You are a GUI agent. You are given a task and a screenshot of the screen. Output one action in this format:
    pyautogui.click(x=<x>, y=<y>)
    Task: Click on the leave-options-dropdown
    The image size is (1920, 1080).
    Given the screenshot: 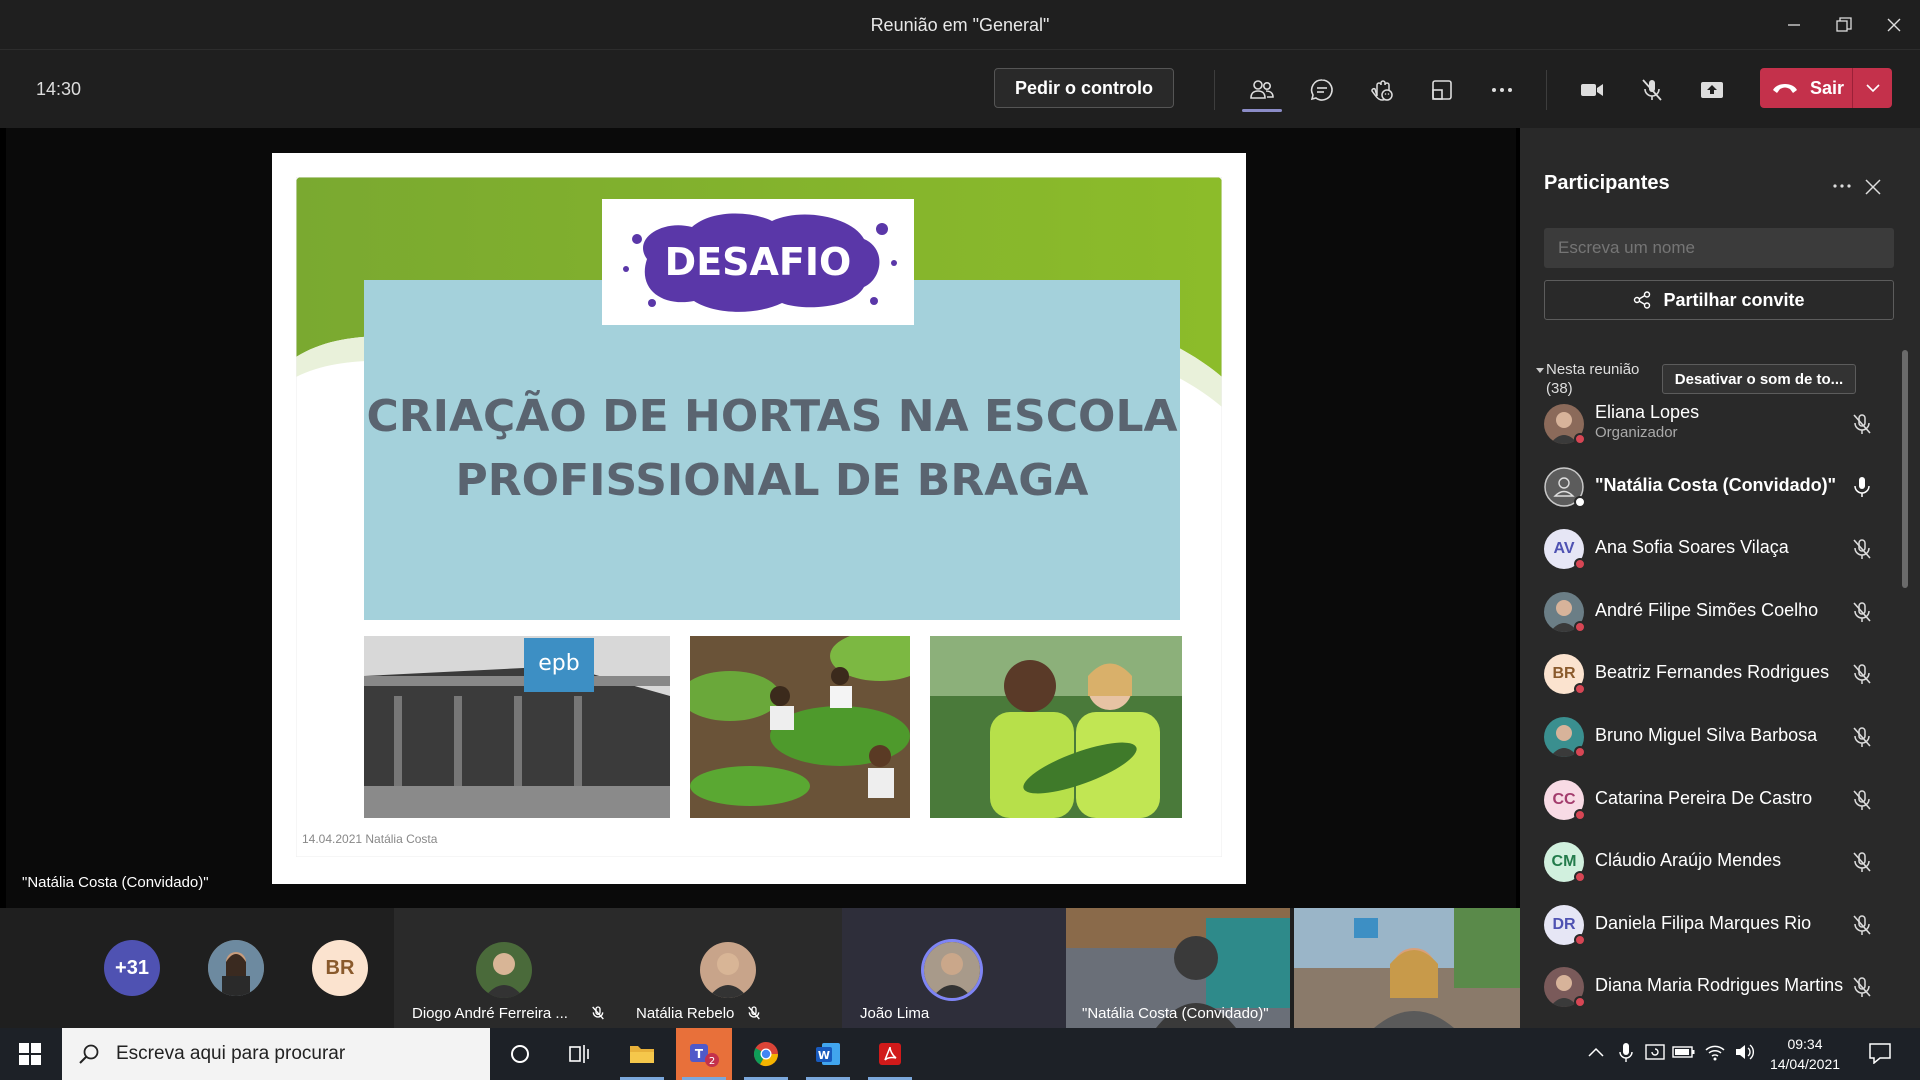 What is the action you would take?
    pyautogui.click(x=1872, y=88)
    